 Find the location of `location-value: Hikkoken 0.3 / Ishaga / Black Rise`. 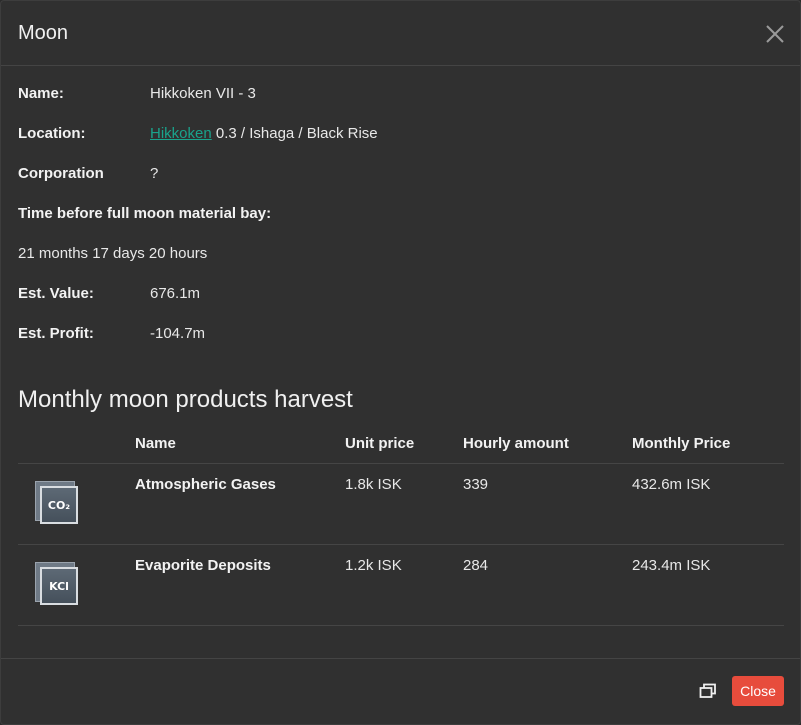

location-value: Hikkoken 0.3 / Ishaga / Black Rise is located at coordinates (264, 133).